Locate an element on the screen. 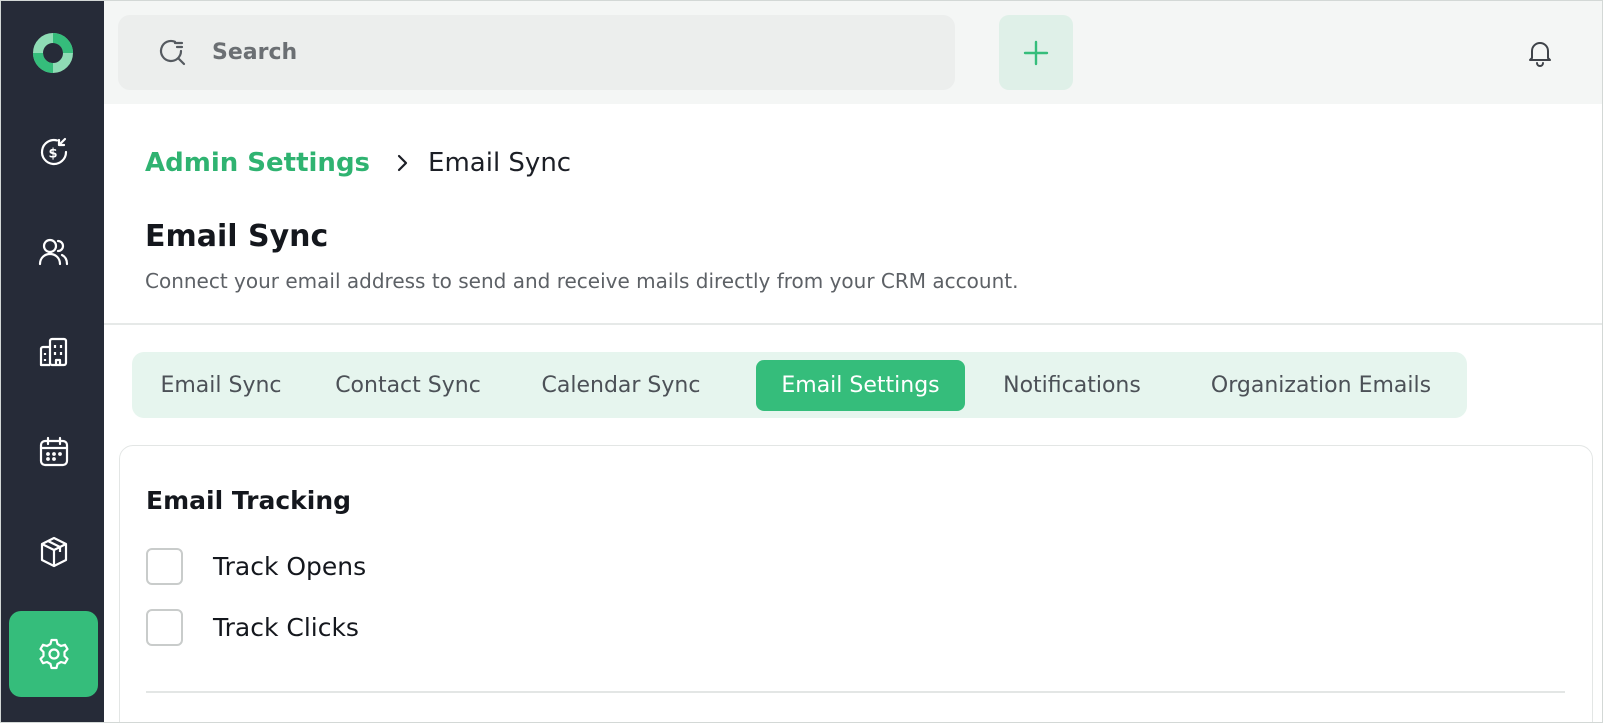 Image resolution: width=1603 pixels, height=723 pixels. track-clicks-label: Track Clicks is located at coordinates (286, 627).